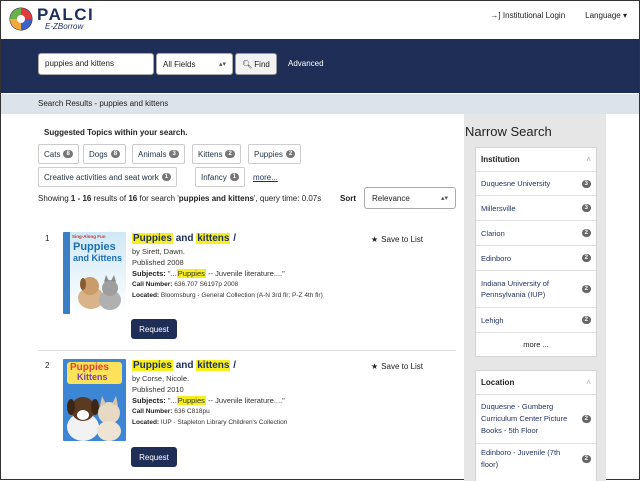 The height and width of the screenshot is (481, 640). I want to click on facet-label: Edinboro, so click(496, 258).